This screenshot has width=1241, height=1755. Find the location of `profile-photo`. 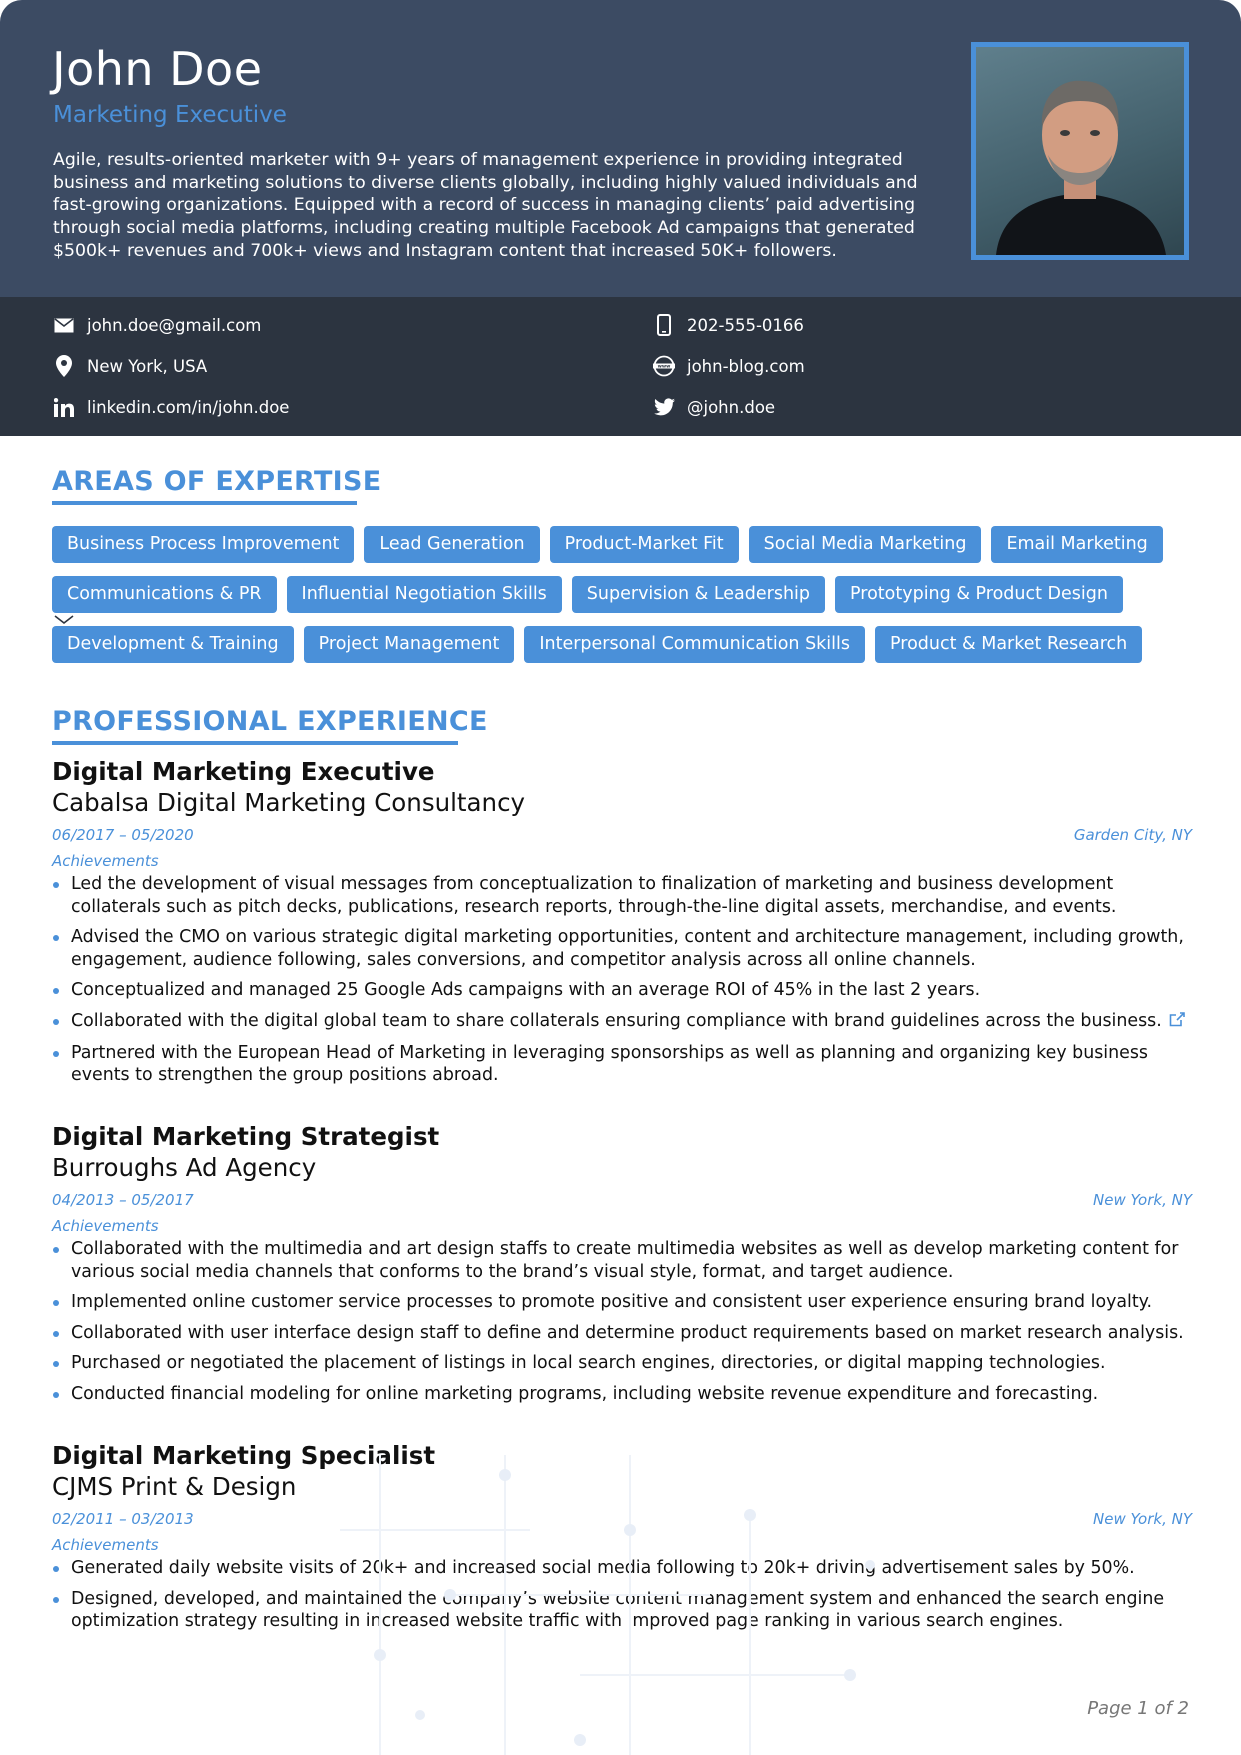

profile-photo is located at coordinates (1080, 151).